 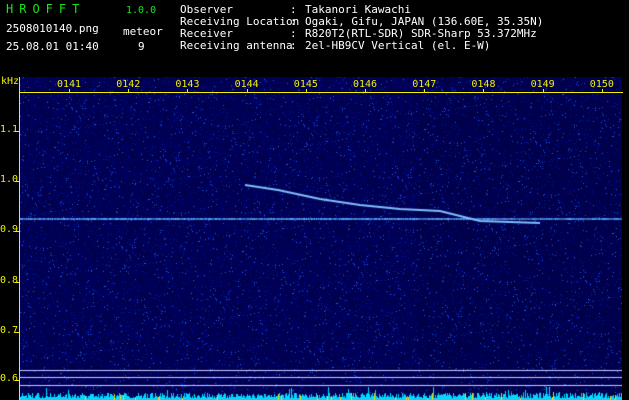 I want to click on frequency-tick-label: 0.8, so click(x=9, y=280).